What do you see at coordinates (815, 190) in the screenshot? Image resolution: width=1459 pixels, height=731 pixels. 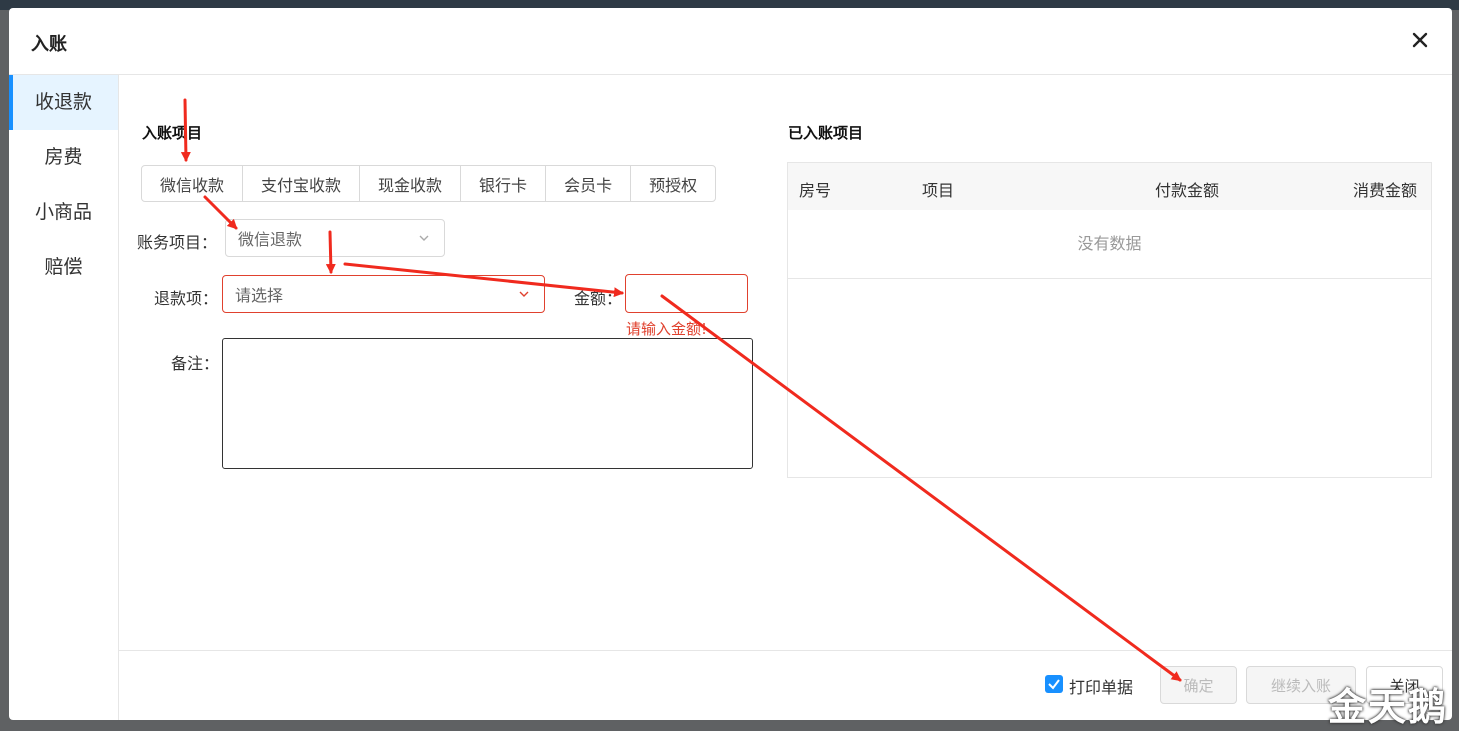 I see `column-room-number: 房号` at bounding box center [815, 190].